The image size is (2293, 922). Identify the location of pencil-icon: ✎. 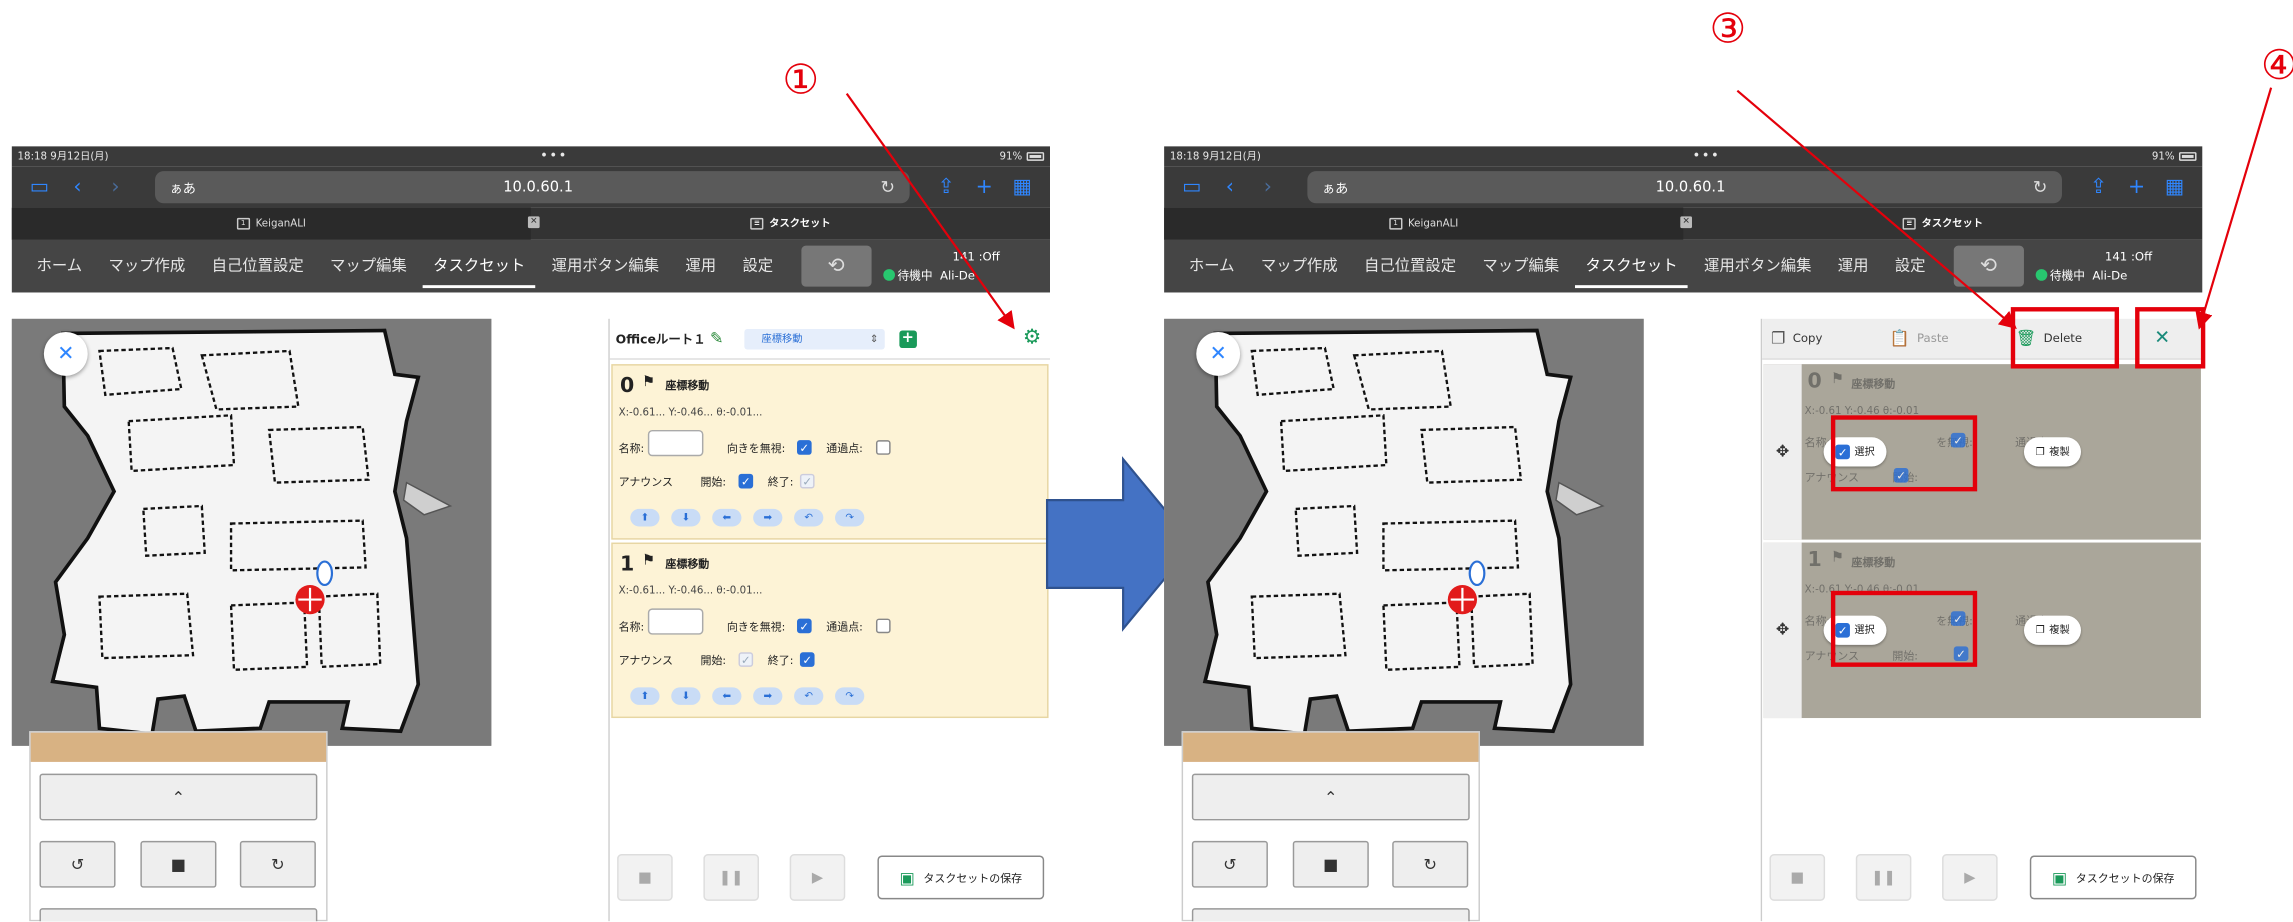
(716, 338).